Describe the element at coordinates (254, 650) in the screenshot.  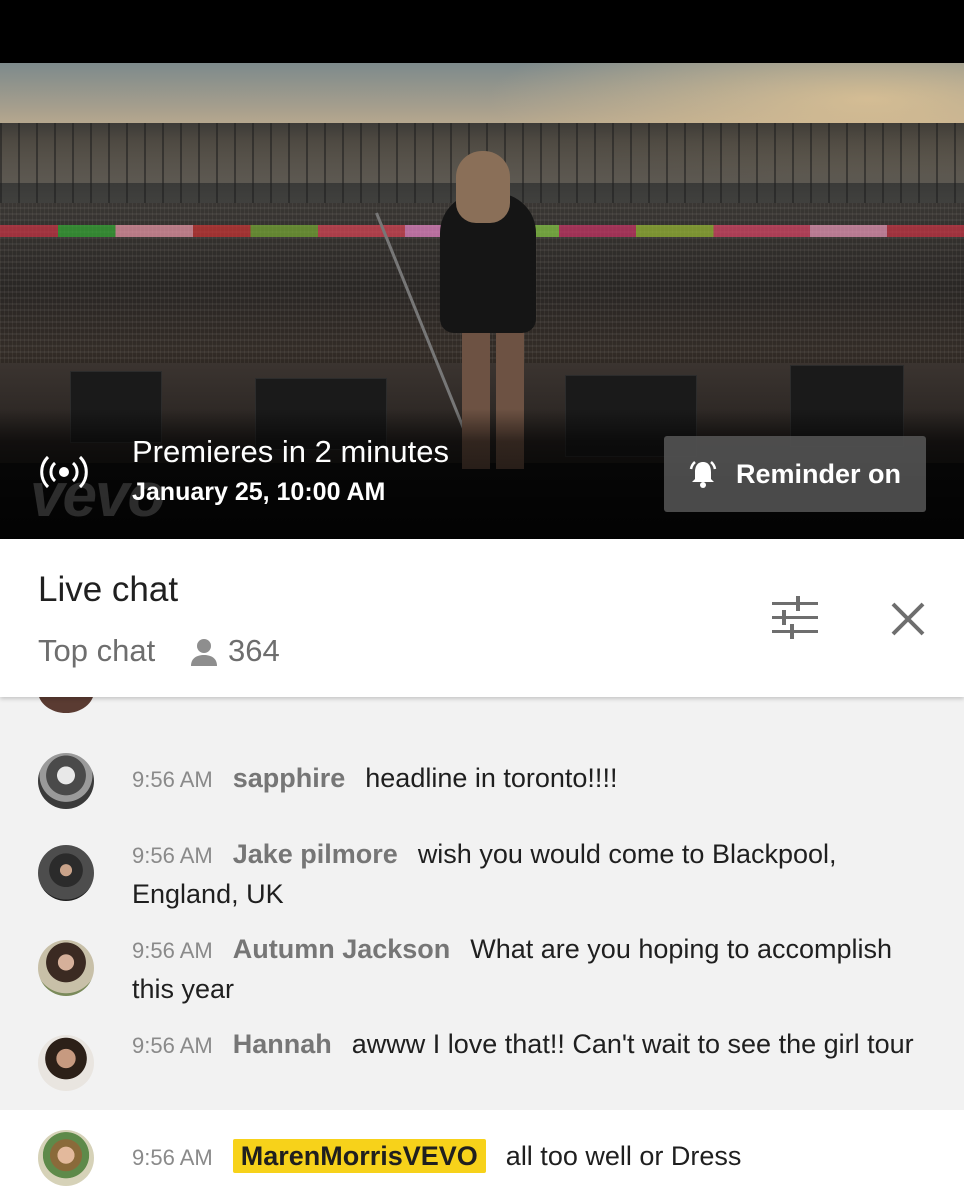
I see `viewer-count: 364` at that location.